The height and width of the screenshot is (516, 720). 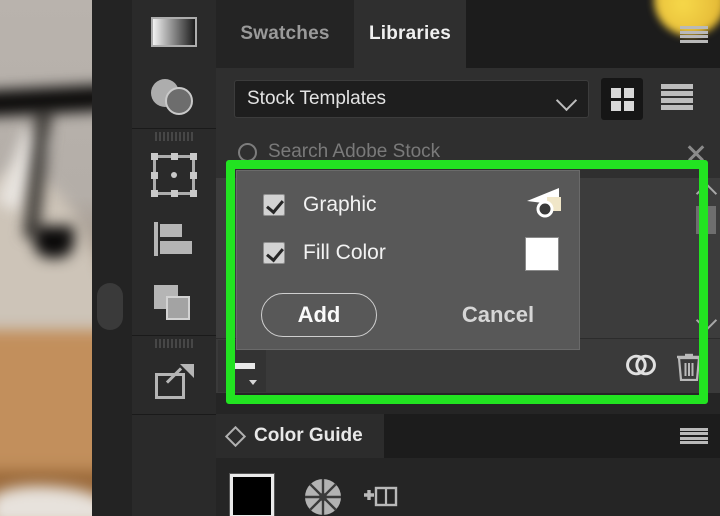 I want to click on align-icon, so click(x=174, y=239).